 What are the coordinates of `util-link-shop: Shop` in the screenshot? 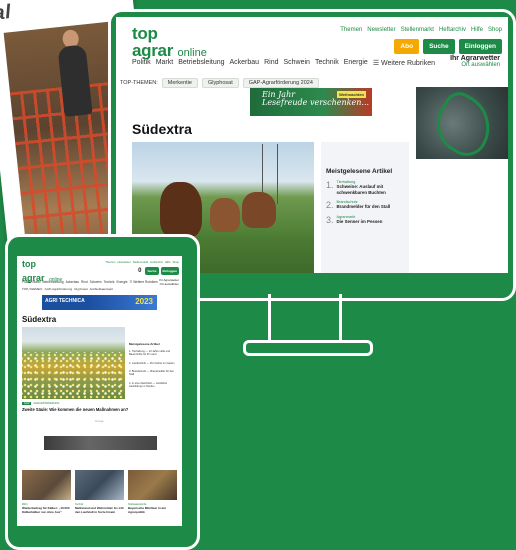 It's located at (495, 30).